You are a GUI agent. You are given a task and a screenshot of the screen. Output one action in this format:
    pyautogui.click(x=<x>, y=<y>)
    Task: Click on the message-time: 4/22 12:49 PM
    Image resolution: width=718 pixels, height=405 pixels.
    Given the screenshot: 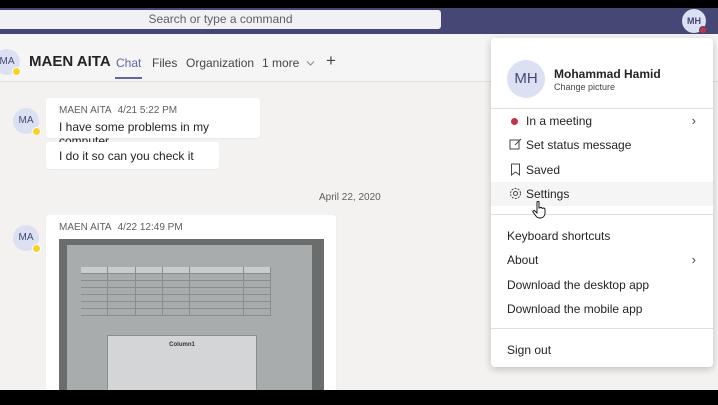 What is the action you would take?
    pyautogui.click(x=150, y=227)
    